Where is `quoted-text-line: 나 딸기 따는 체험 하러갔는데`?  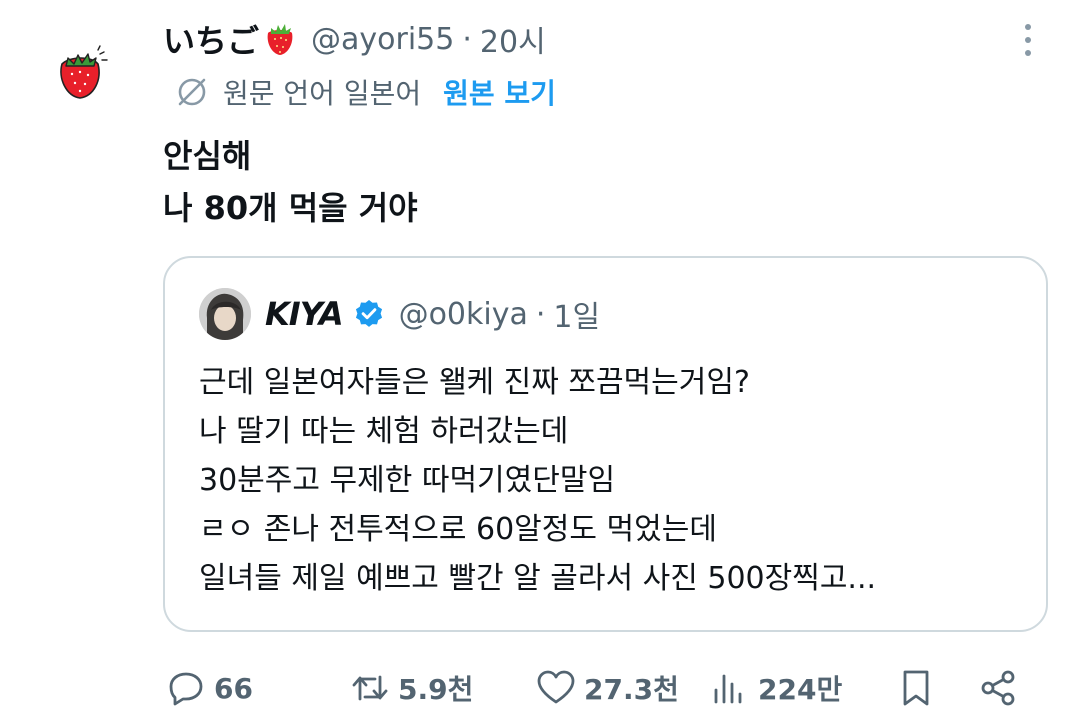
quoted-text-line: 나 딸기 따는 체험 하러갔는데 is located at coordinates (384, 431).